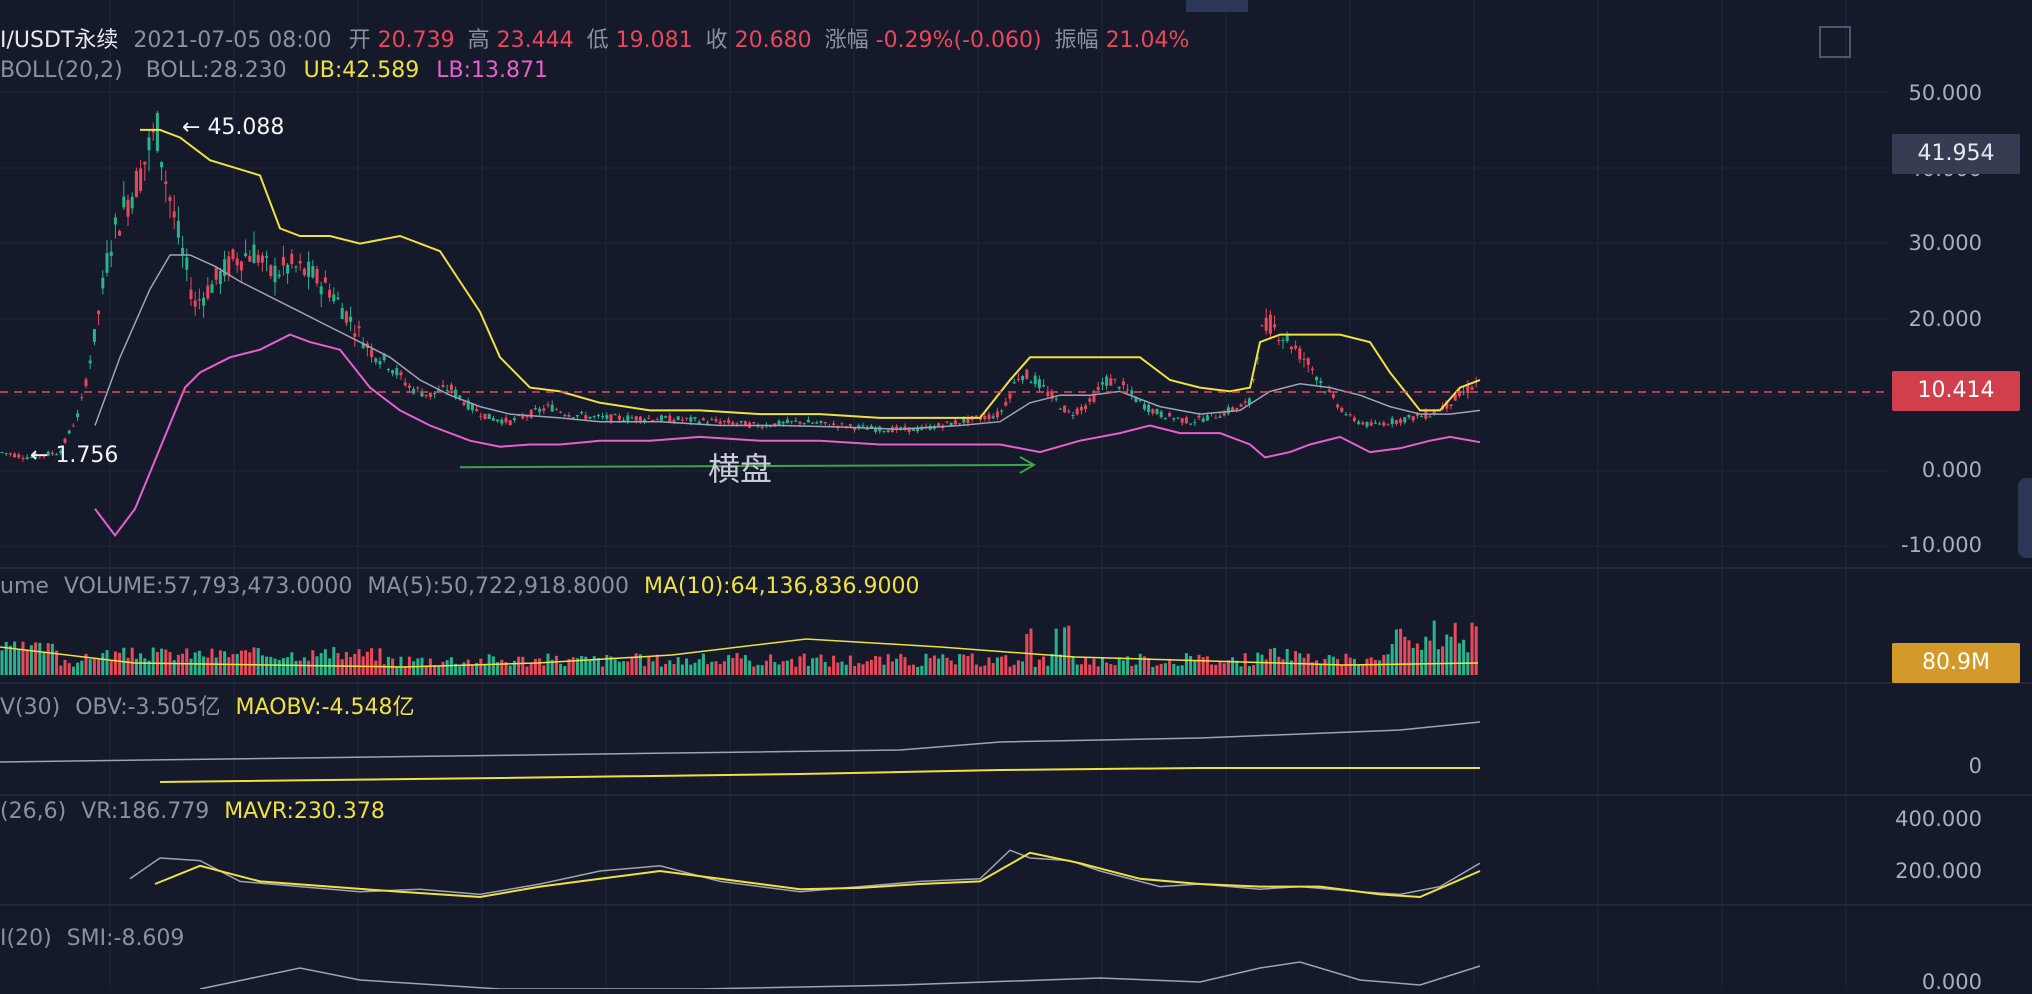 The height and width of the screenshot is (994, 2032). Describe the element at coordinates (597, 40) in the screenshot. I see `low-label: 低` at that location.